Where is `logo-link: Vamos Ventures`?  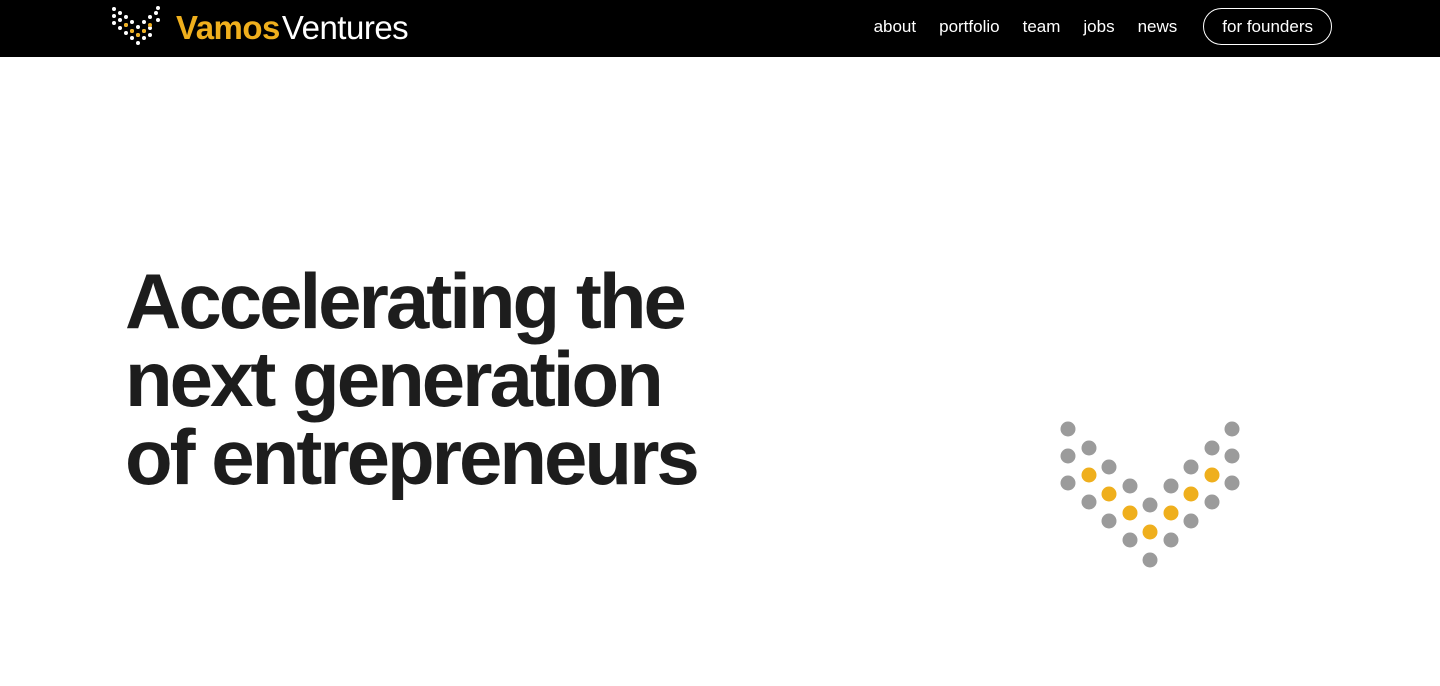 logo-link: Vamos Ventures is located at coordinates (259, 27).